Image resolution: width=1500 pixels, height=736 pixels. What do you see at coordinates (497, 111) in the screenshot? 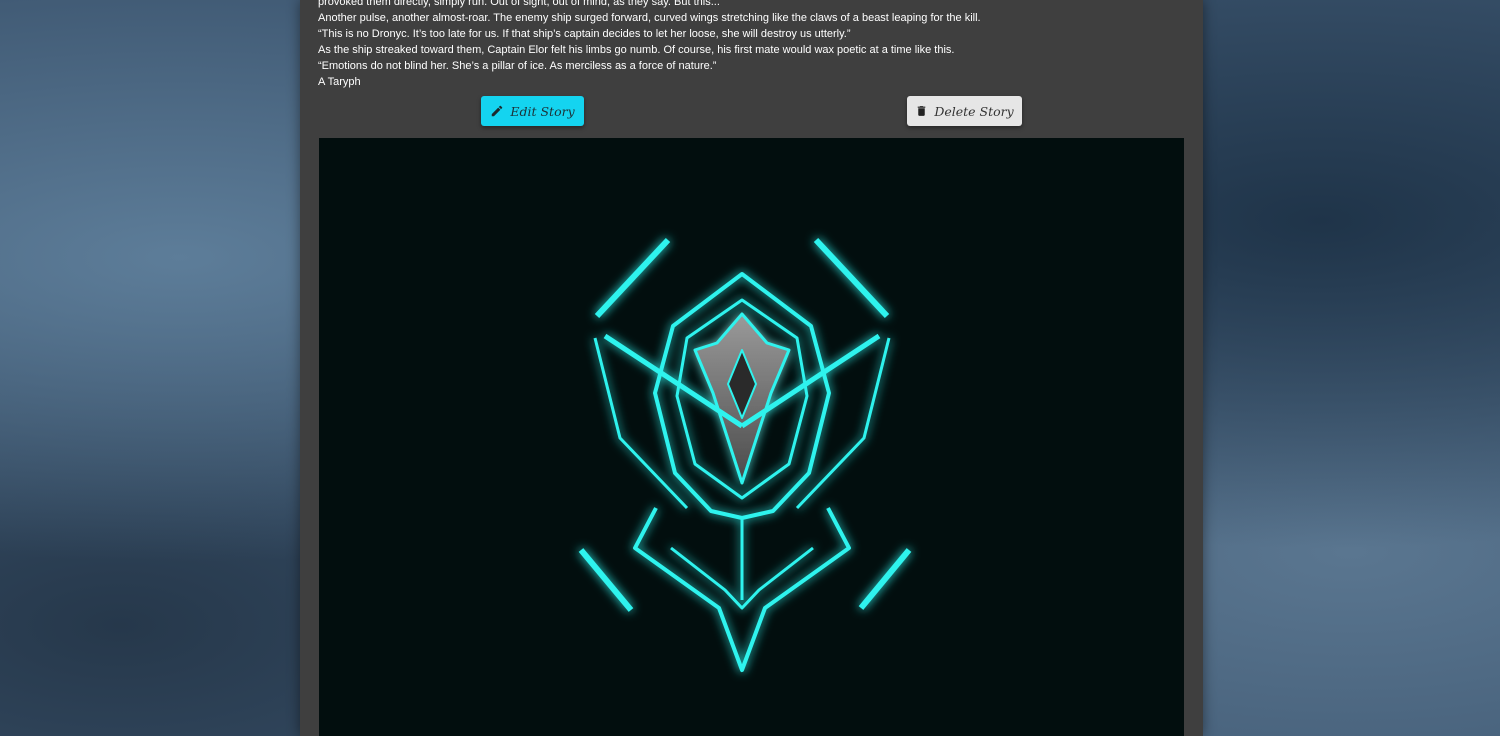
I see `pencil-icon` at bounding box center [497, 111].